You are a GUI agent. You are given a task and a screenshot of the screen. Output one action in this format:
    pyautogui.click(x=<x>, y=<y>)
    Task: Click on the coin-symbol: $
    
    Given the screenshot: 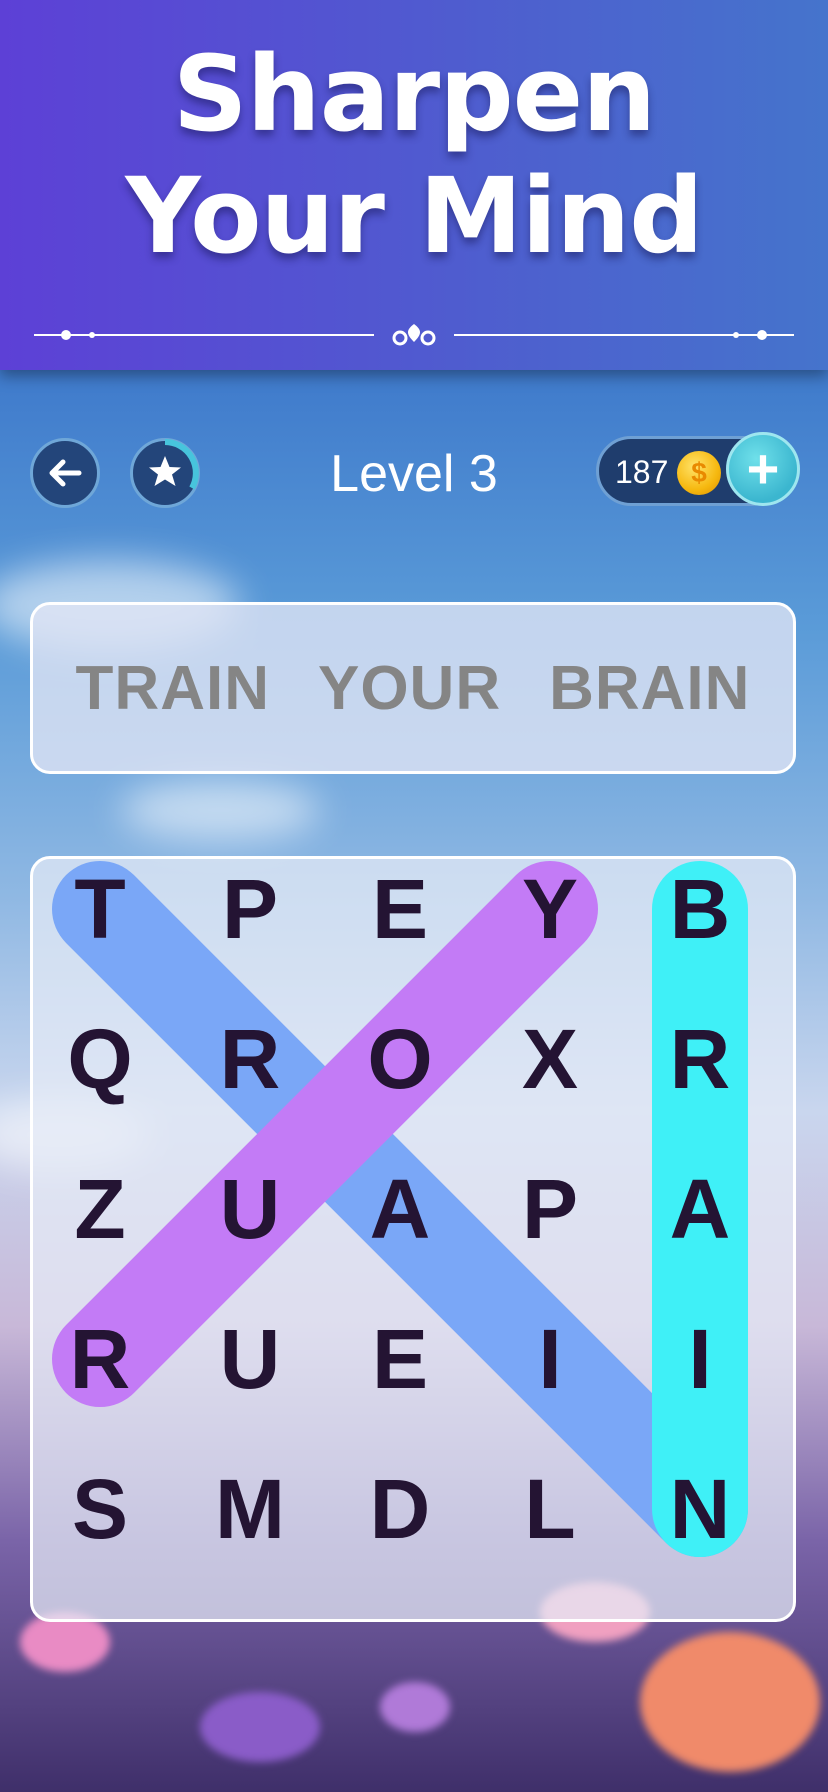 What is the action you would take?
    pyautogui.click(x=699, y=472)
    